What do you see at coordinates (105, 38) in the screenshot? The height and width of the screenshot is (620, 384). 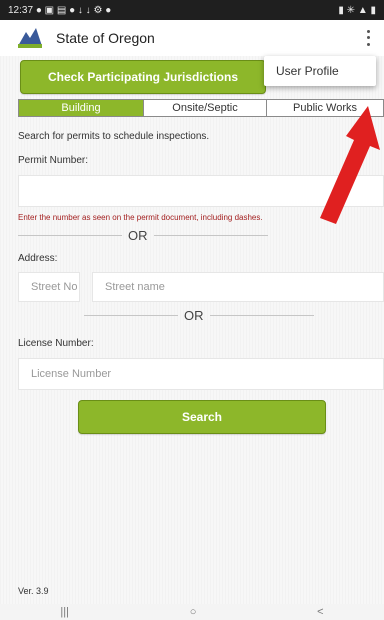 I see `app-title: State of Oregon` at bounding box center [105, 38].